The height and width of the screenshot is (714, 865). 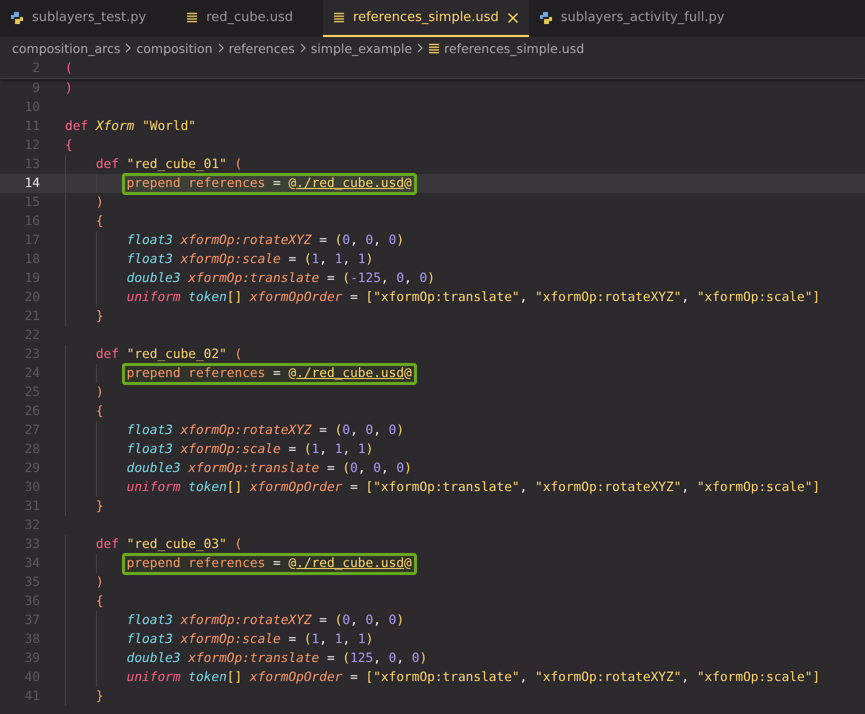 I want to click on breadcrumb-item: composition_arcs, so click(x=66, y=48).